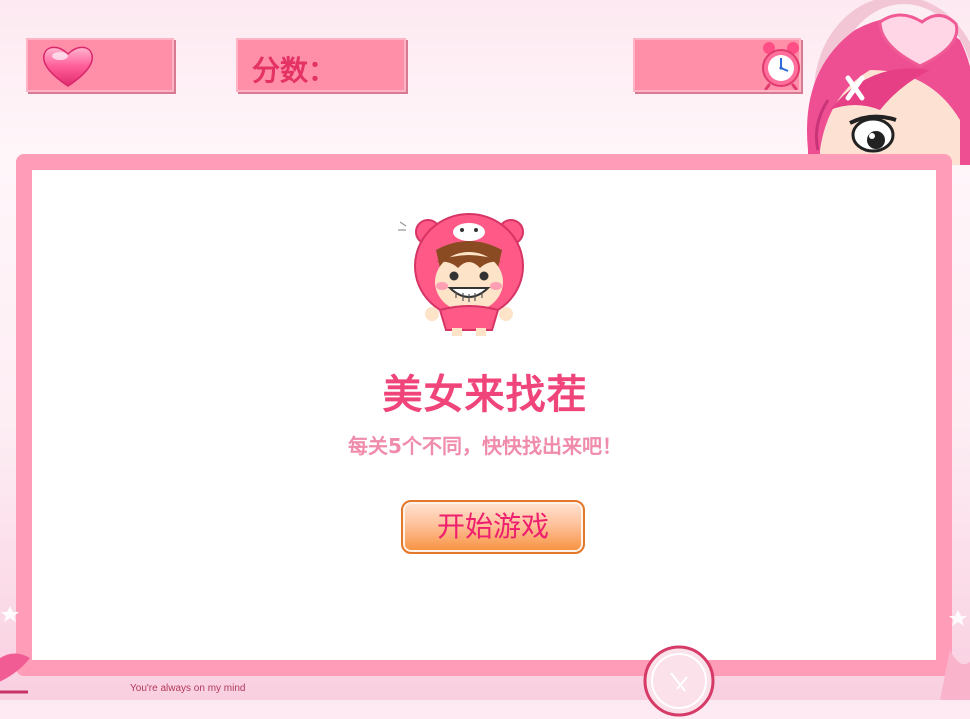  What do you see at coordinates (679, 681) in the screenshot?
I see `compass-emblem-icon` at bounding box center [679, 681].